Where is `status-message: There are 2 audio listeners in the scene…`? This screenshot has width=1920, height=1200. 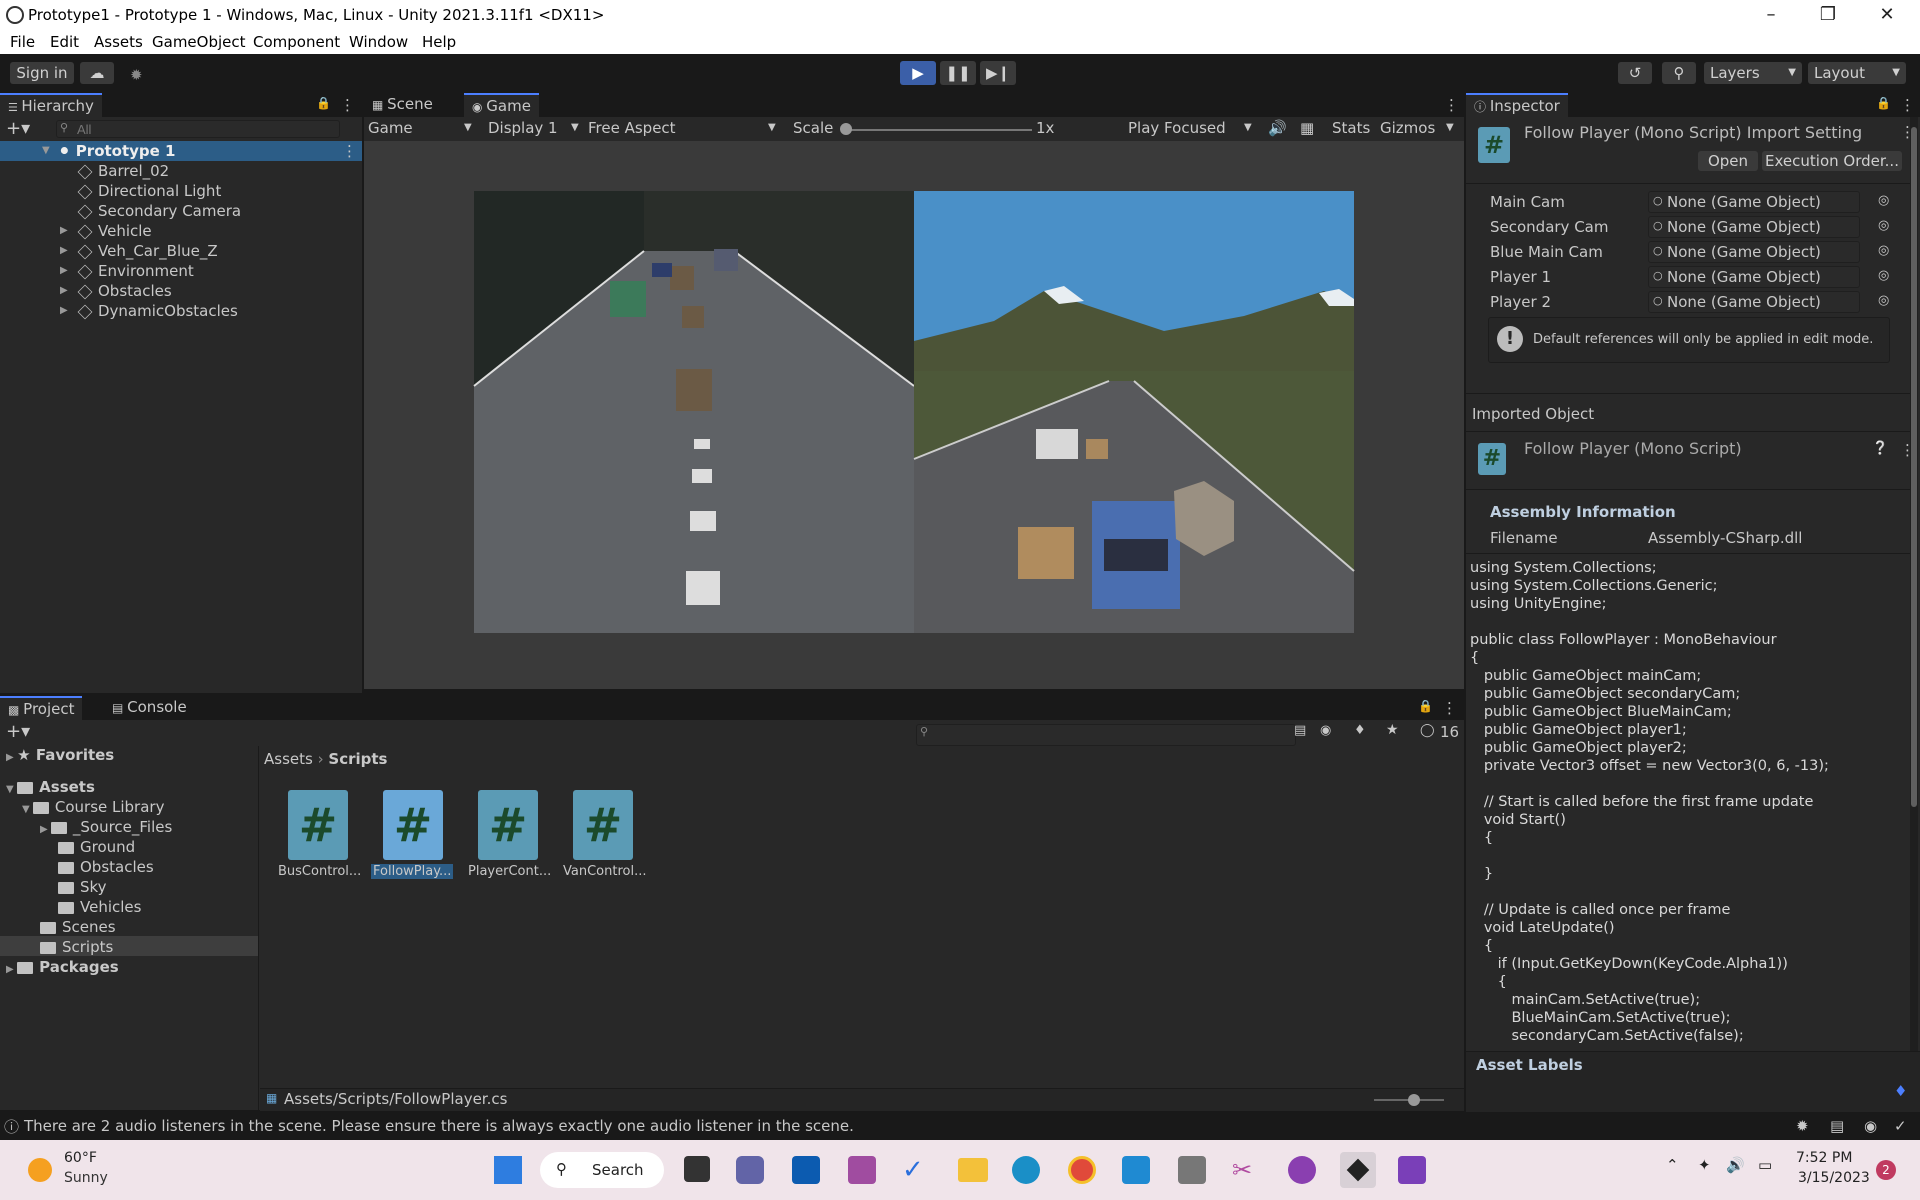 status-message: There are 2 audio listeners in the scene… is located at coordinates (439, 1126).